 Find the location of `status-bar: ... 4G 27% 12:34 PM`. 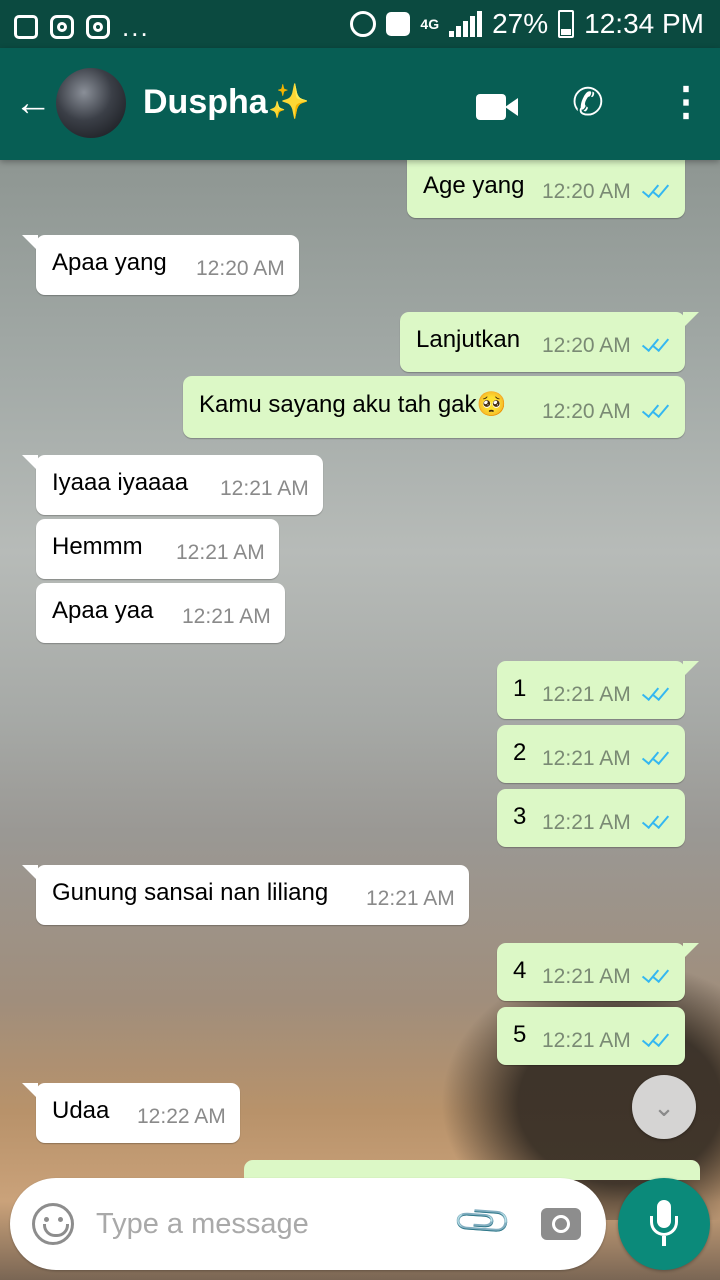

status-bar: ... 4G 27% 12:34 PM is located at coordinates (360, 24).